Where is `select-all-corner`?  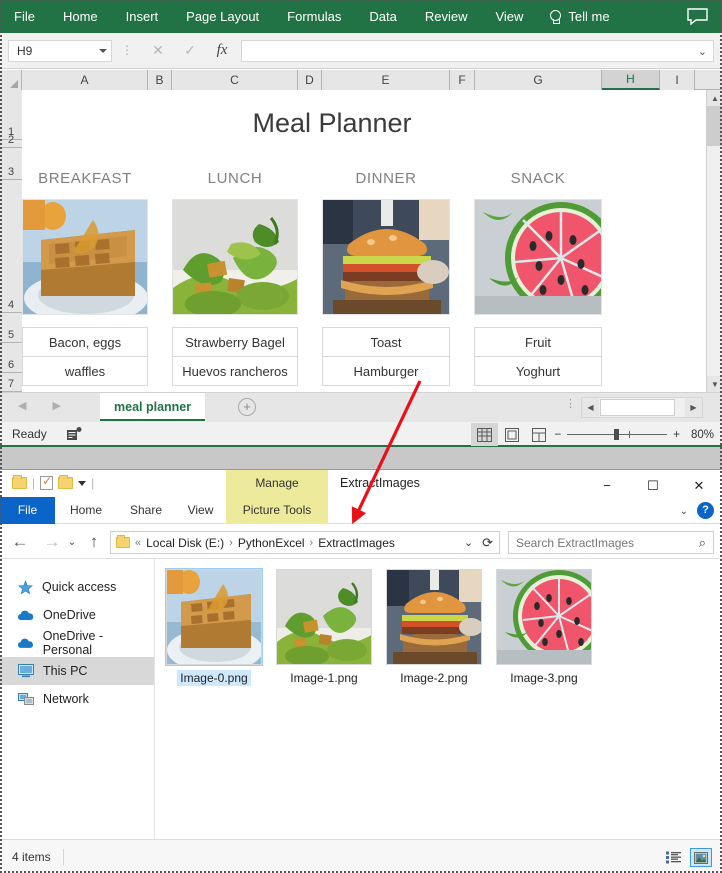
select-all-corner is located at coordinates (11, 80).